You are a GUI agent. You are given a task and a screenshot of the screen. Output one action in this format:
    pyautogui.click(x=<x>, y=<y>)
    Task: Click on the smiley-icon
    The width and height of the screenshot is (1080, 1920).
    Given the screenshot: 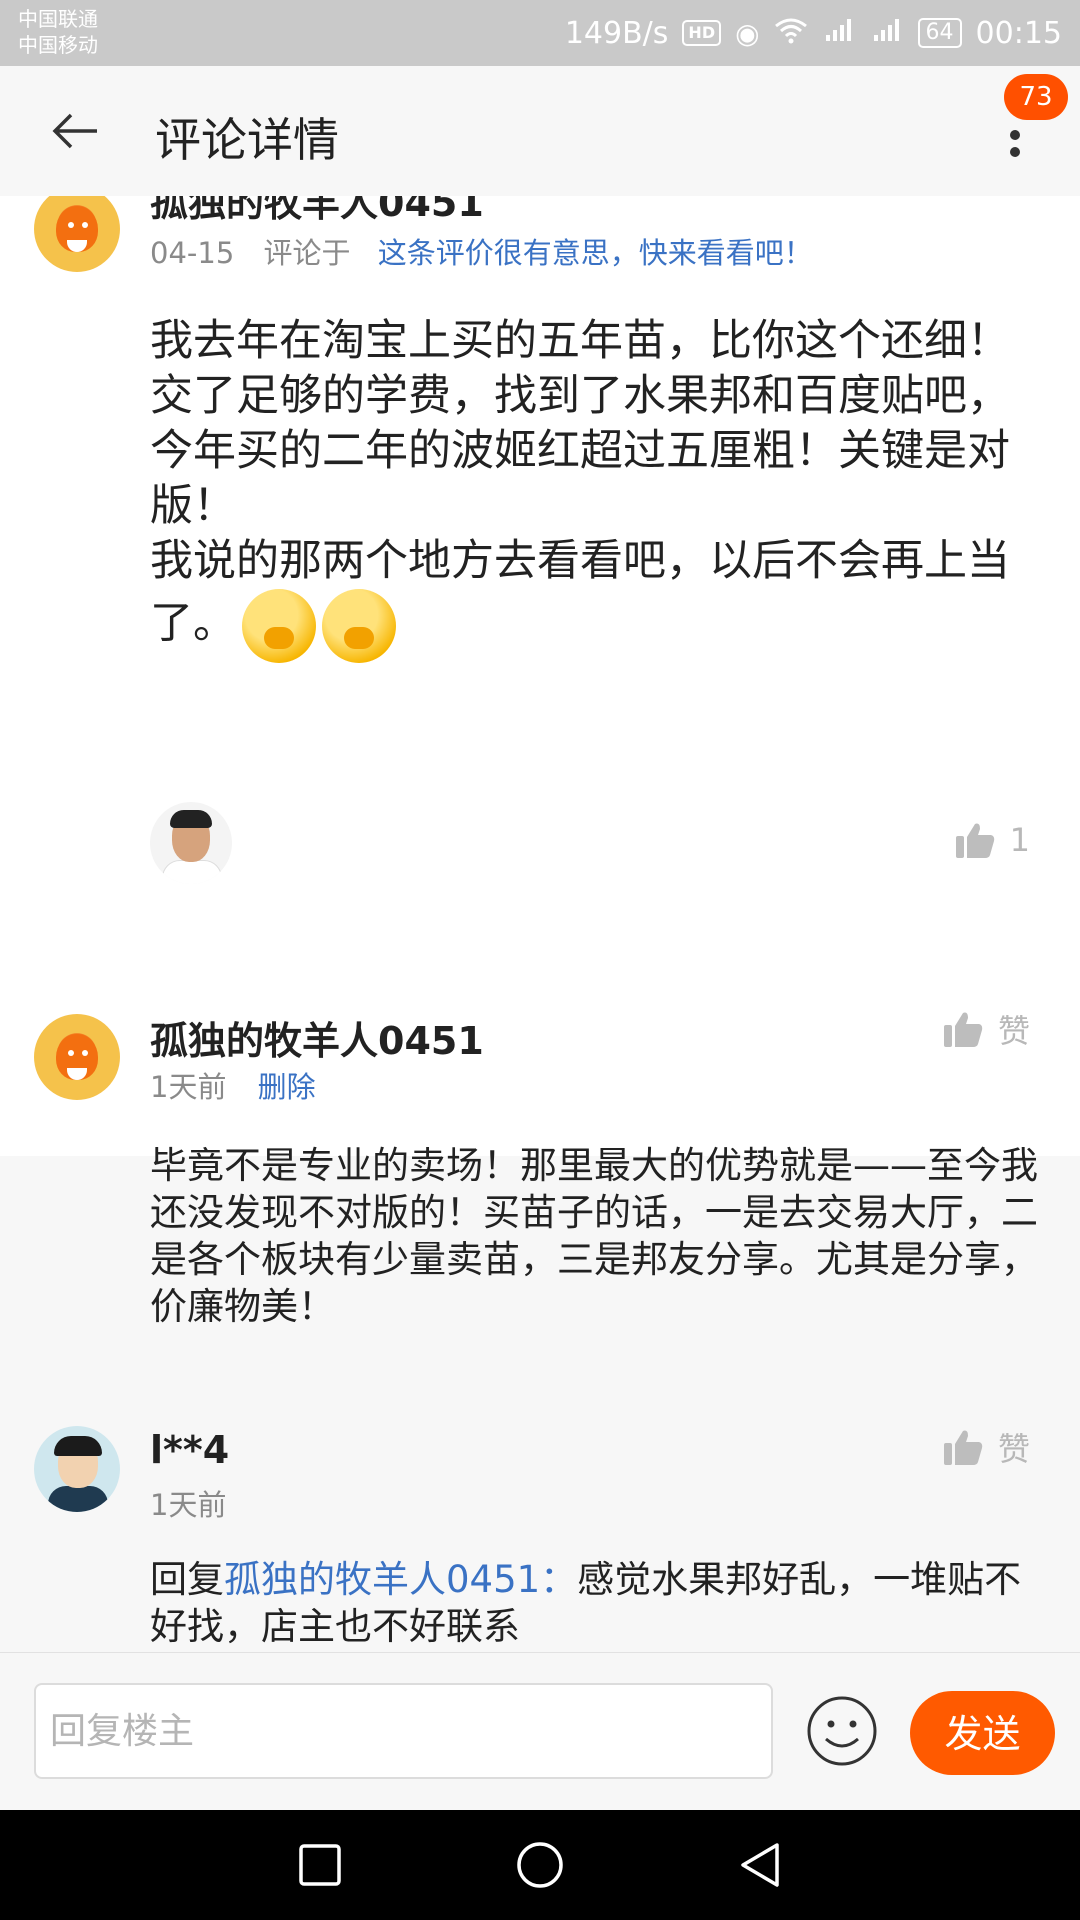 What is the action you would take?
    pyautogui.click(x=842, y=1731)
    